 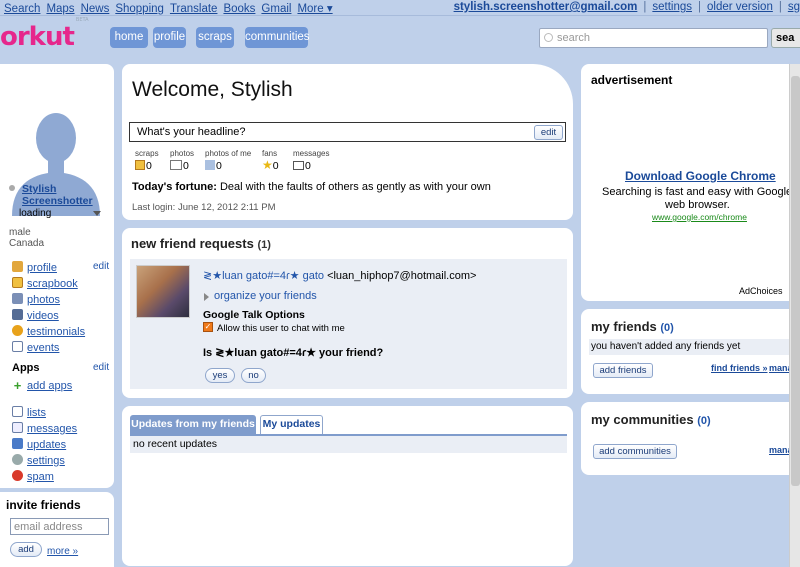 I want to click on gtalk-checkbox: ✓, so click(x=208, y=327).